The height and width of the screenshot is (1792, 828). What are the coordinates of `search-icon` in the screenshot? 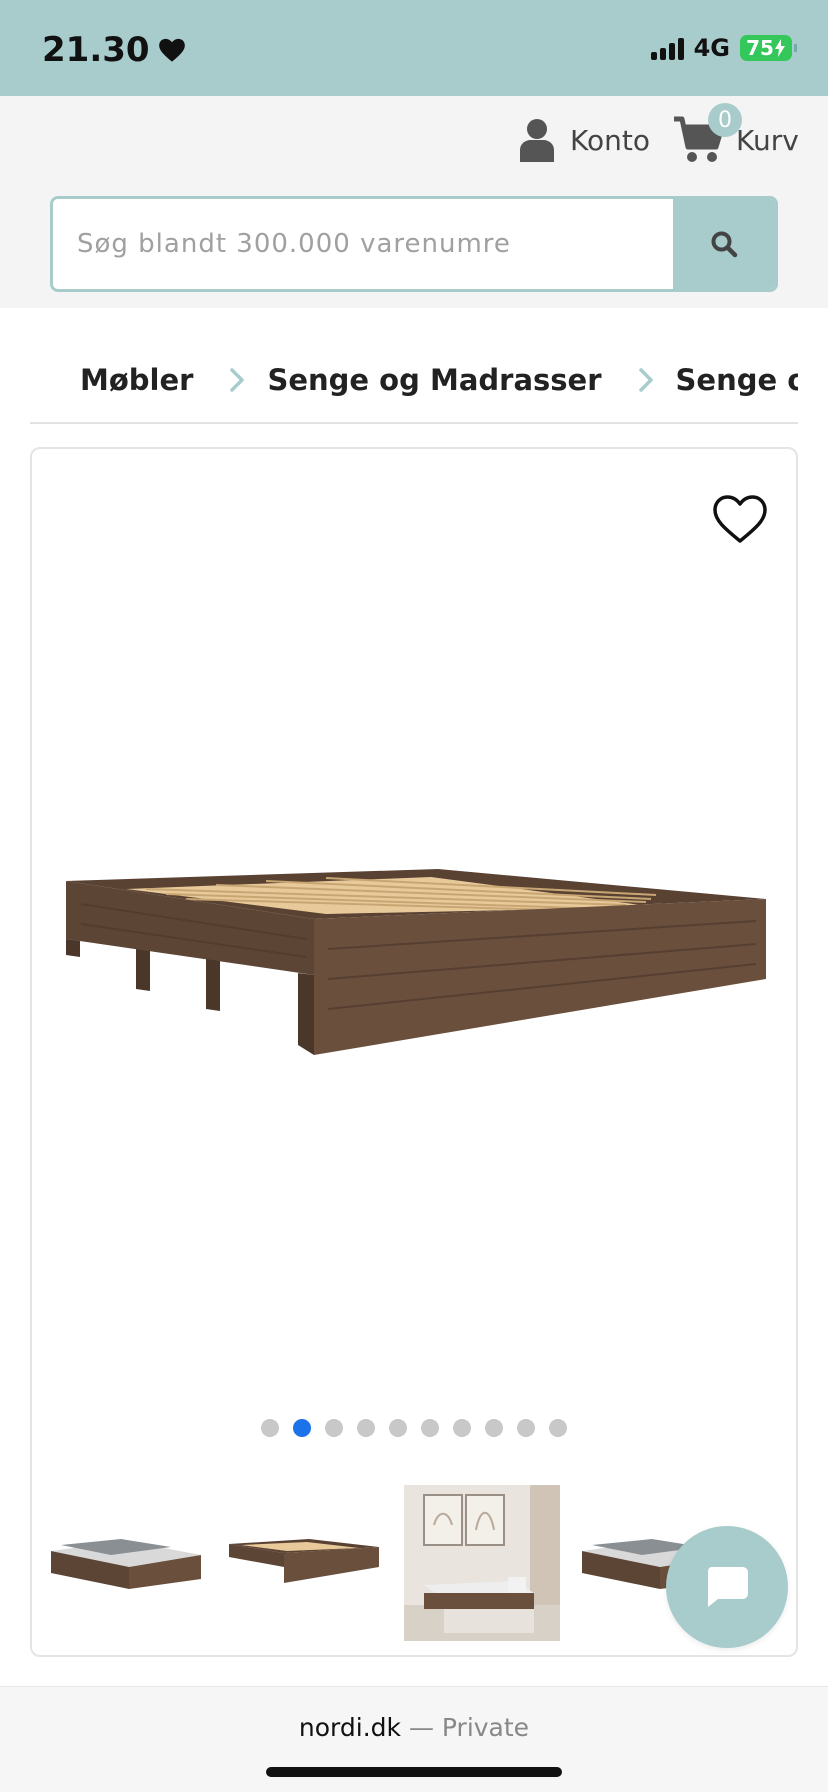 It's located at (724, 244).